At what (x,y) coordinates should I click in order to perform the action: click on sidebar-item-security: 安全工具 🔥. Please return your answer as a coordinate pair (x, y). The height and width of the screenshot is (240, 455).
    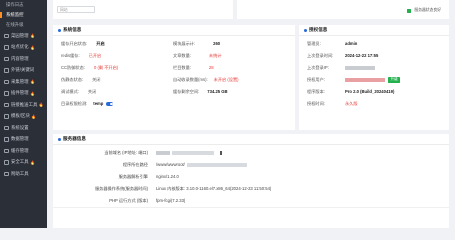
    Looking at the image, I should click on (23, 163).